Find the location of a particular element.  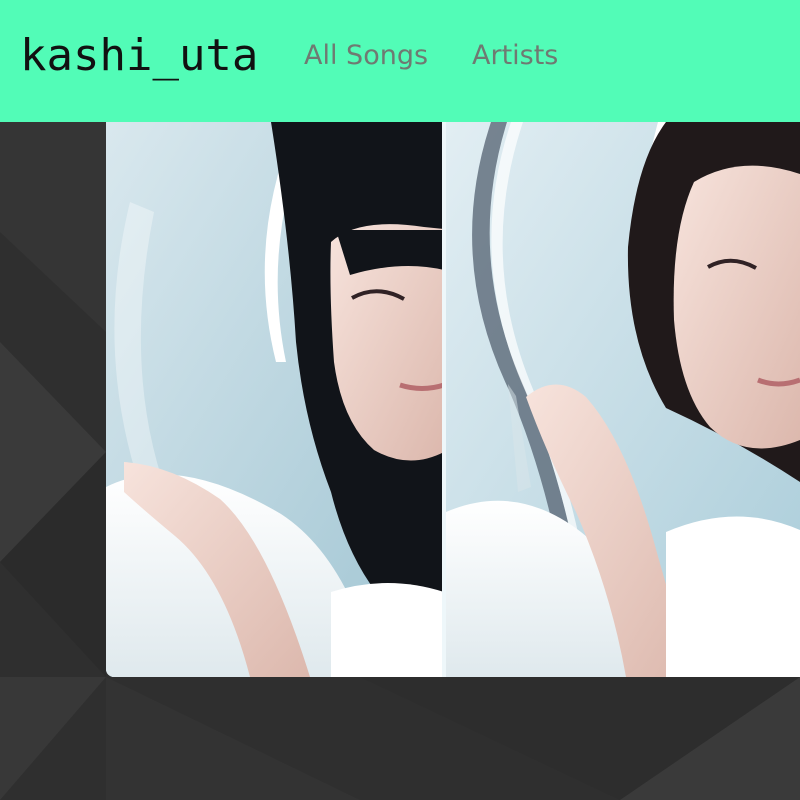

nav-artists-link: Artists is located at coordinates (515, 56).